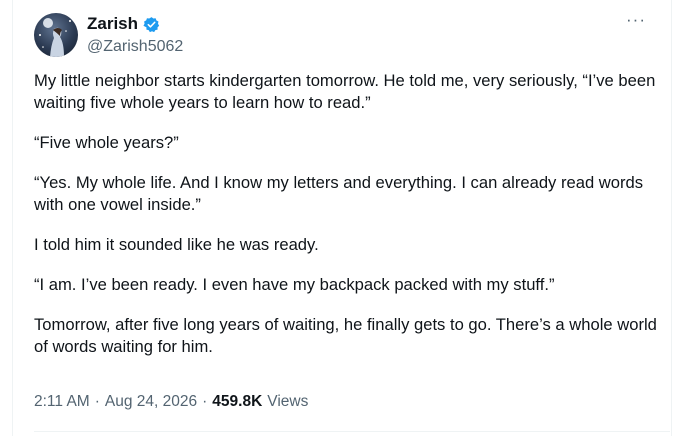  Describe the element at coordinates (352, 431) in the screenshot. I see `divider` at that location.